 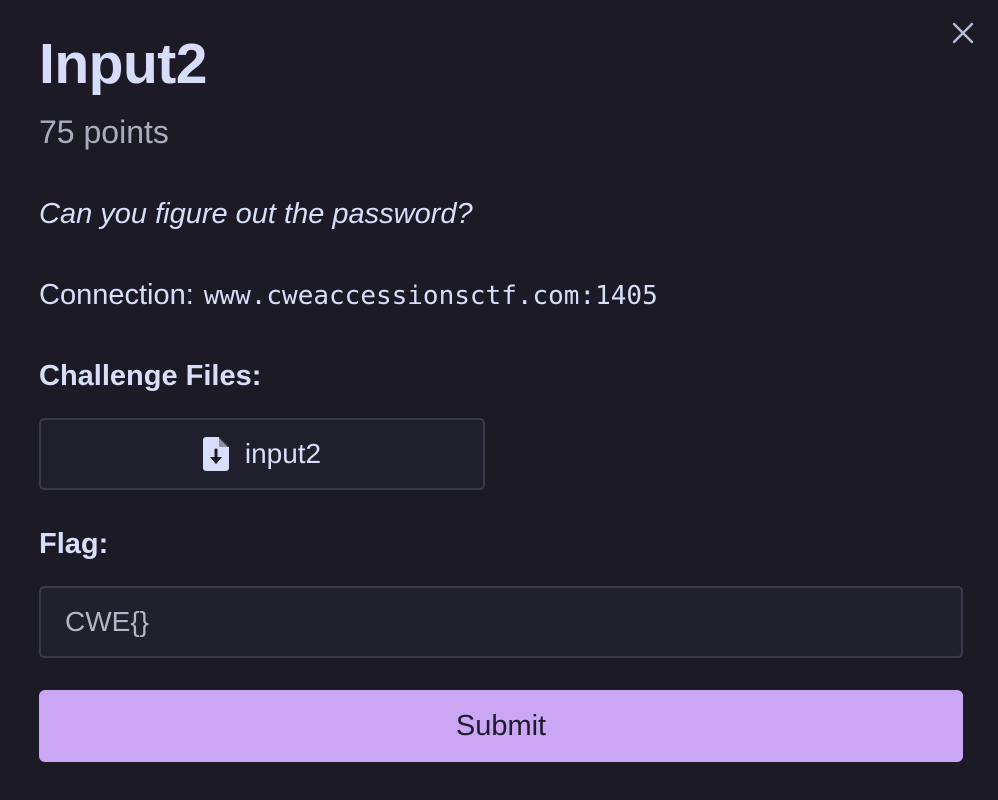 I want to click on connection-label: Connection:, so click(x=116, y=295).